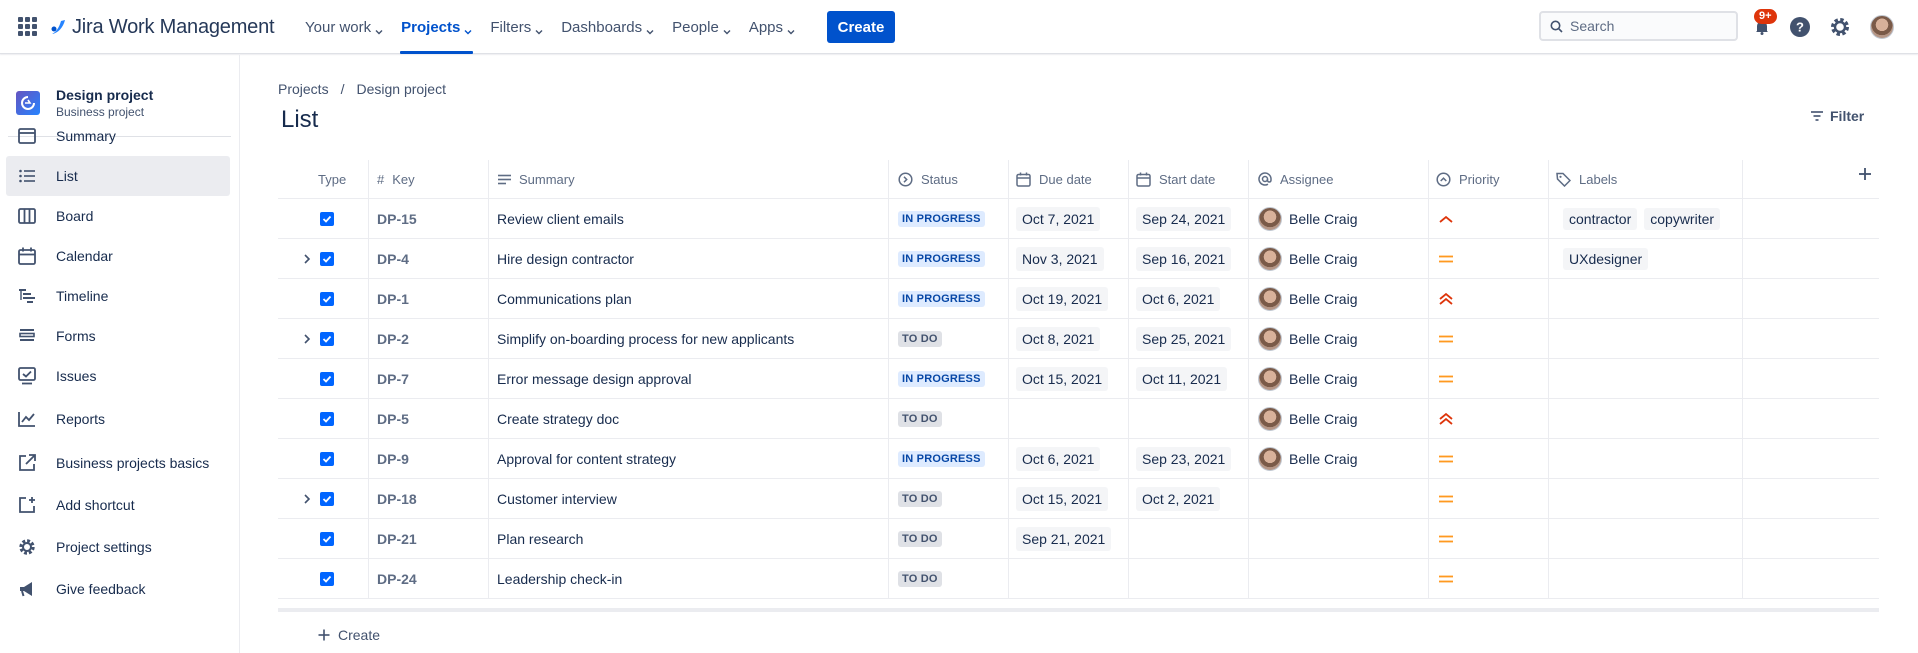 Image resolution: width=1918 pixels, height=653 pixels. What do you see at coordinates (1178, 299) in the screenshot?
I see `start-date-cell: Oct 6, 2021` at bounding box center [1178, 299].